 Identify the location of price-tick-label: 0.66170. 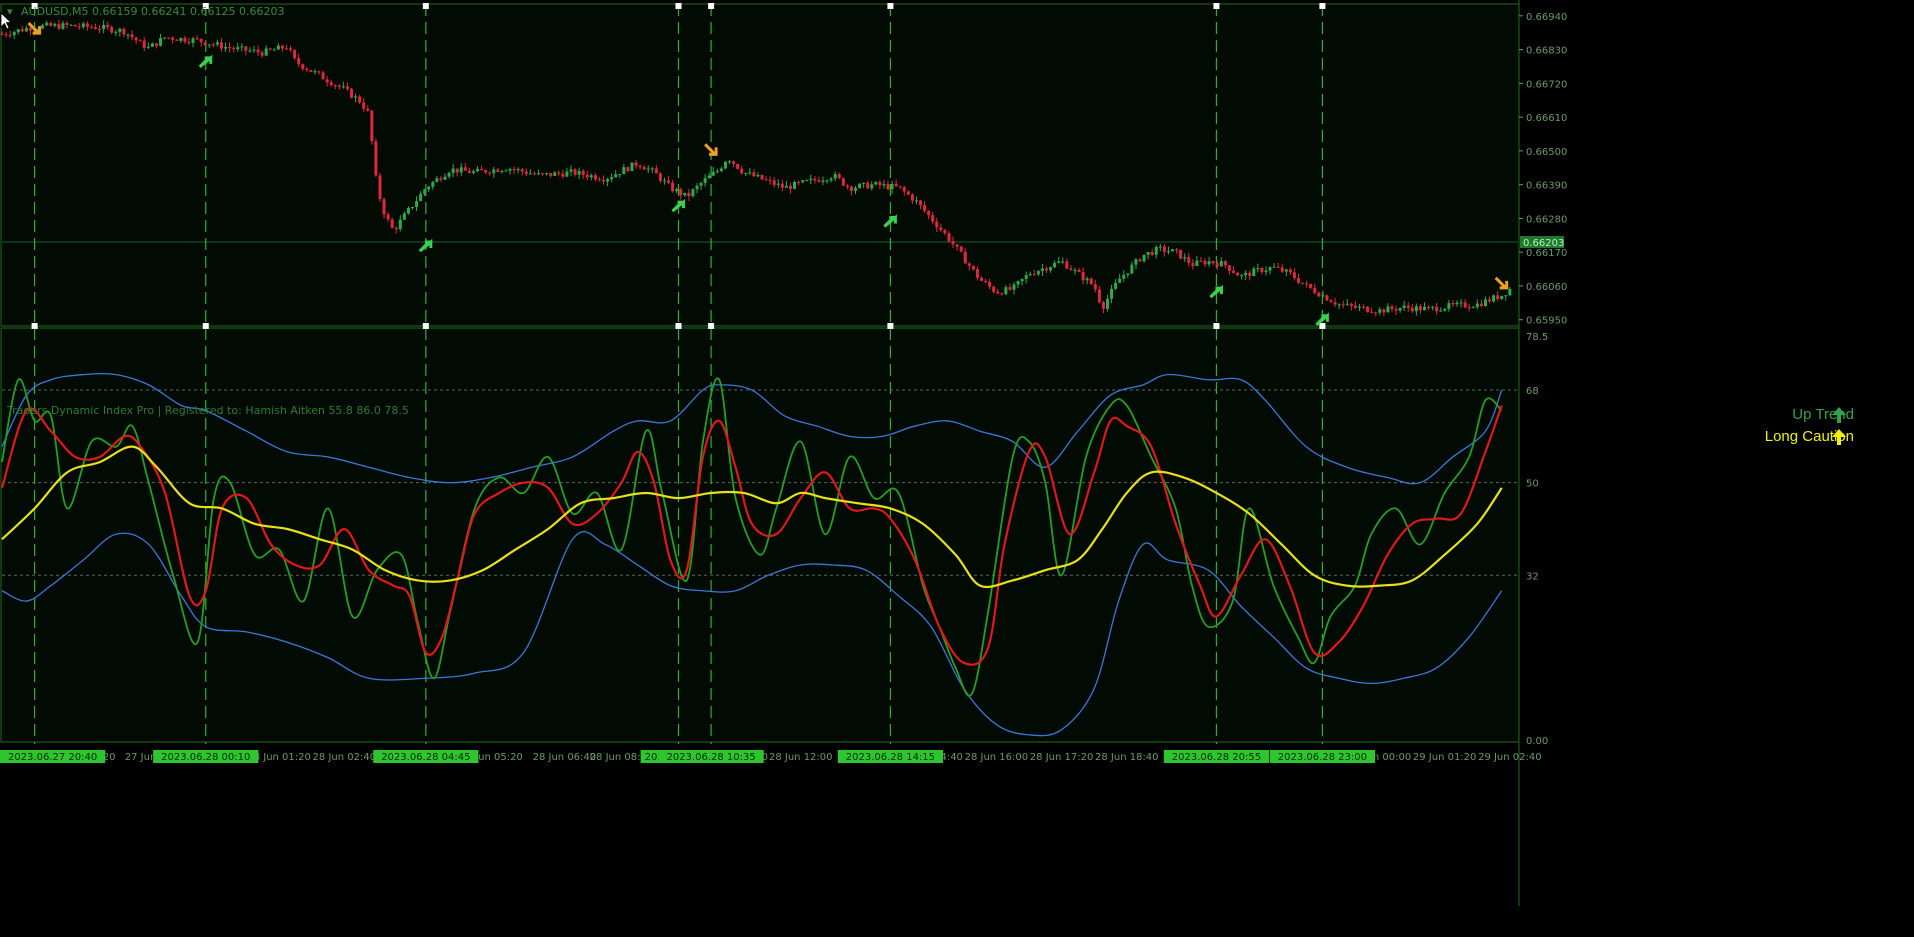
(1546, 253).